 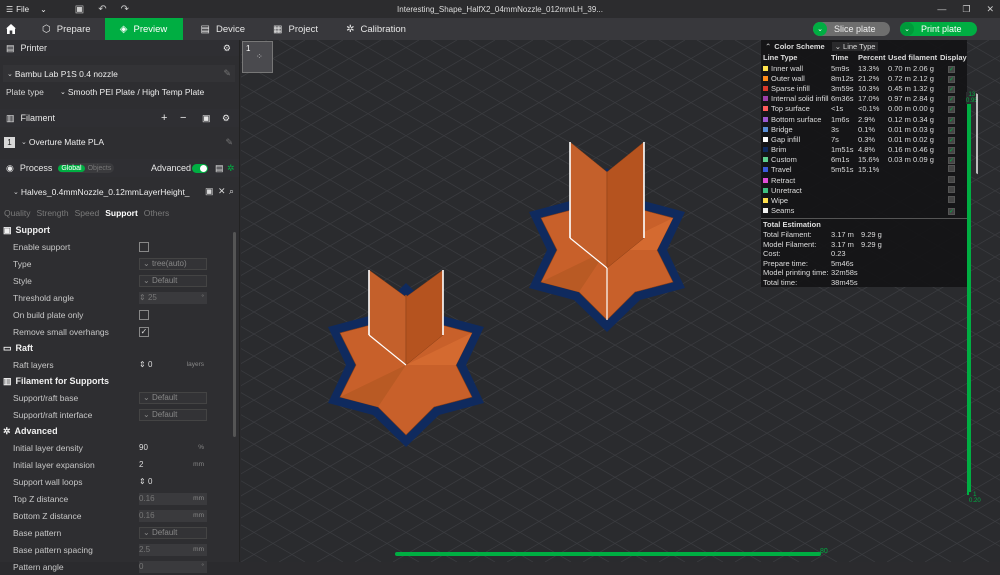 I want to click on pattern-angle-unit: °, so click(x=202, y=566).